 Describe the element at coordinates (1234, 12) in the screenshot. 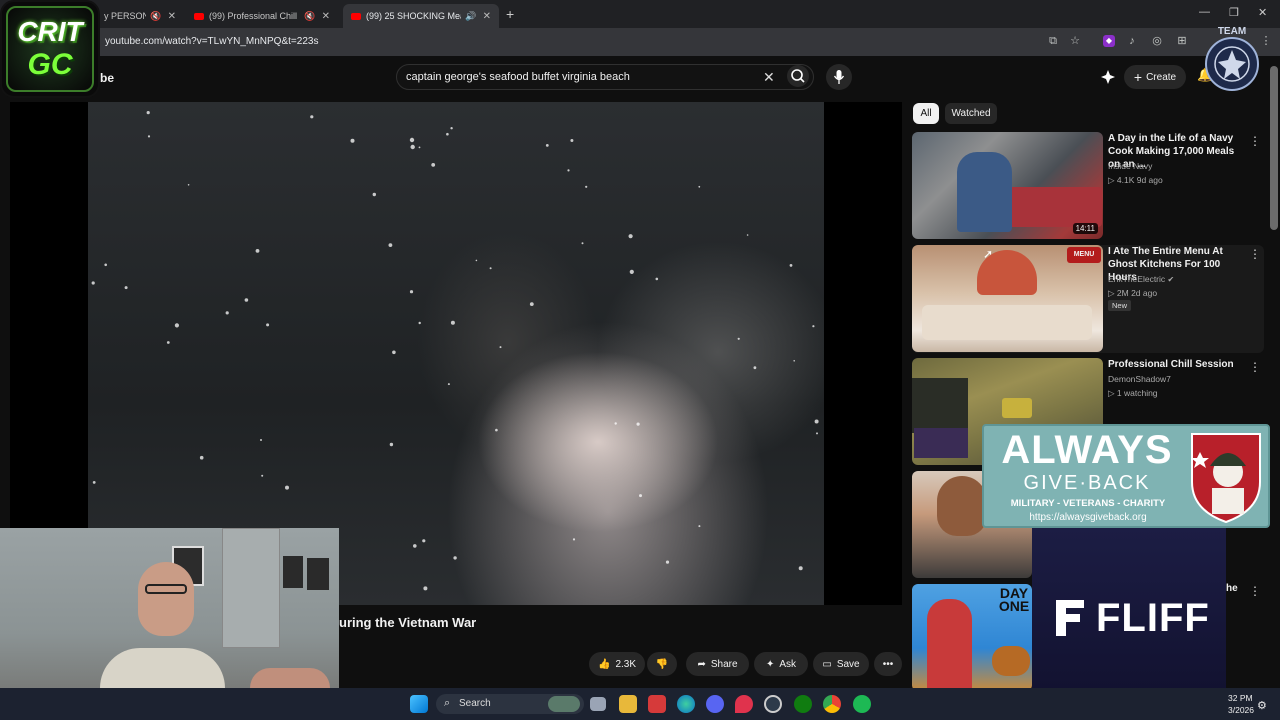

I see `restore-window-icon: ❐` at that location.